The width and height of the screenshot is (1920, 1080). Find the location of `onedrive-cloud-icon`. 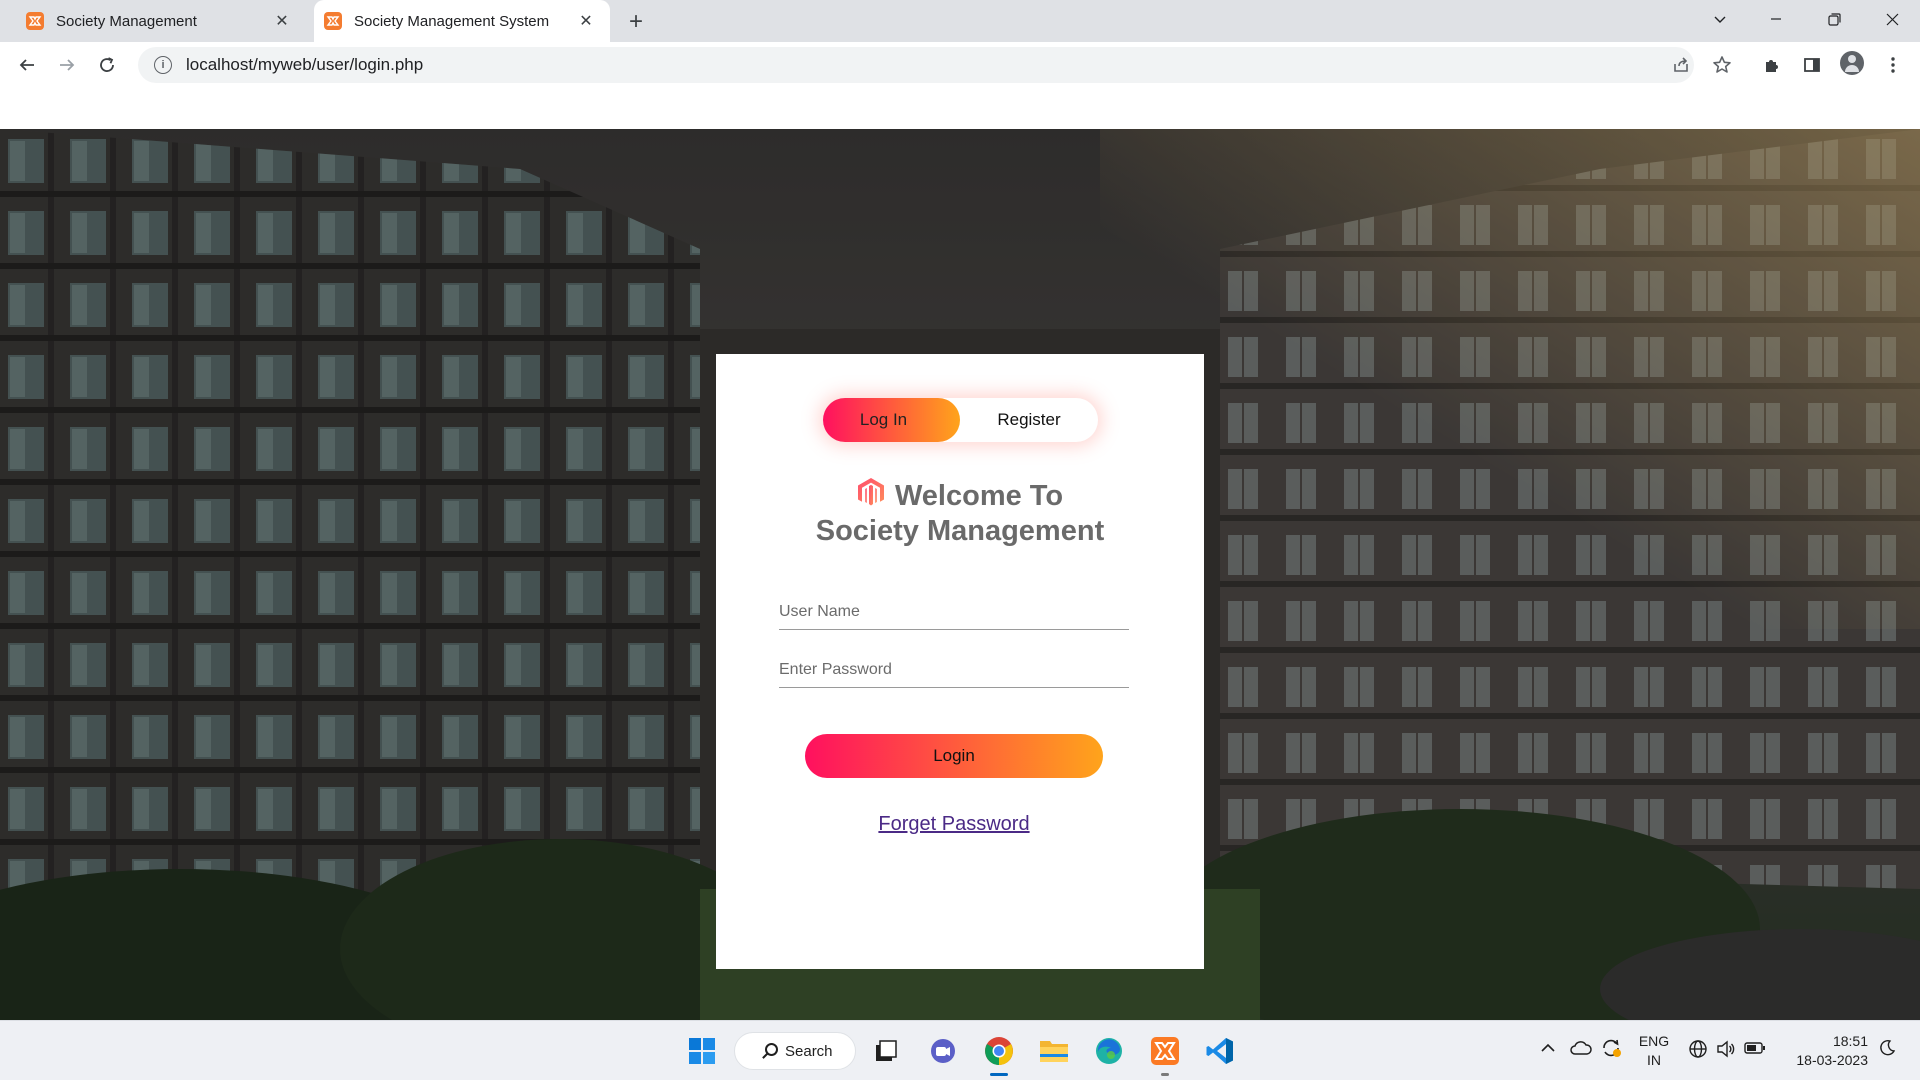

onedrive-cloud-icon is located at coordinates (1581, 1049).